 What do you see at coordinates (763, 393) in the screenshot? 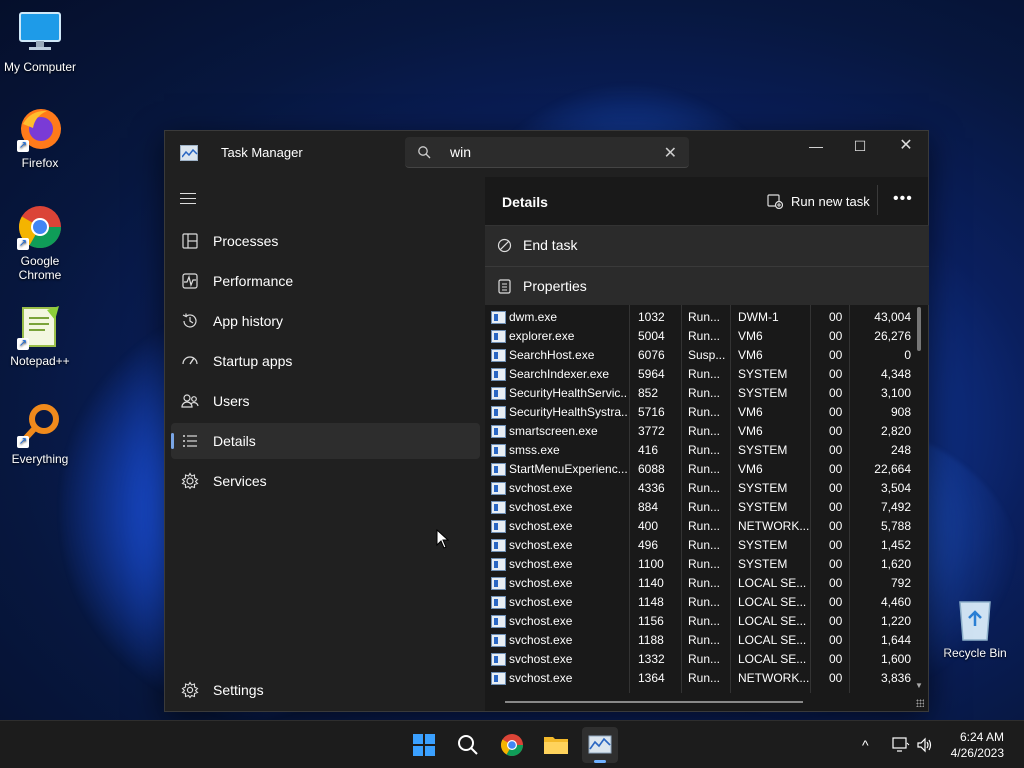
I see `process-user: SYSTEM` at bounding box center [763, 393].